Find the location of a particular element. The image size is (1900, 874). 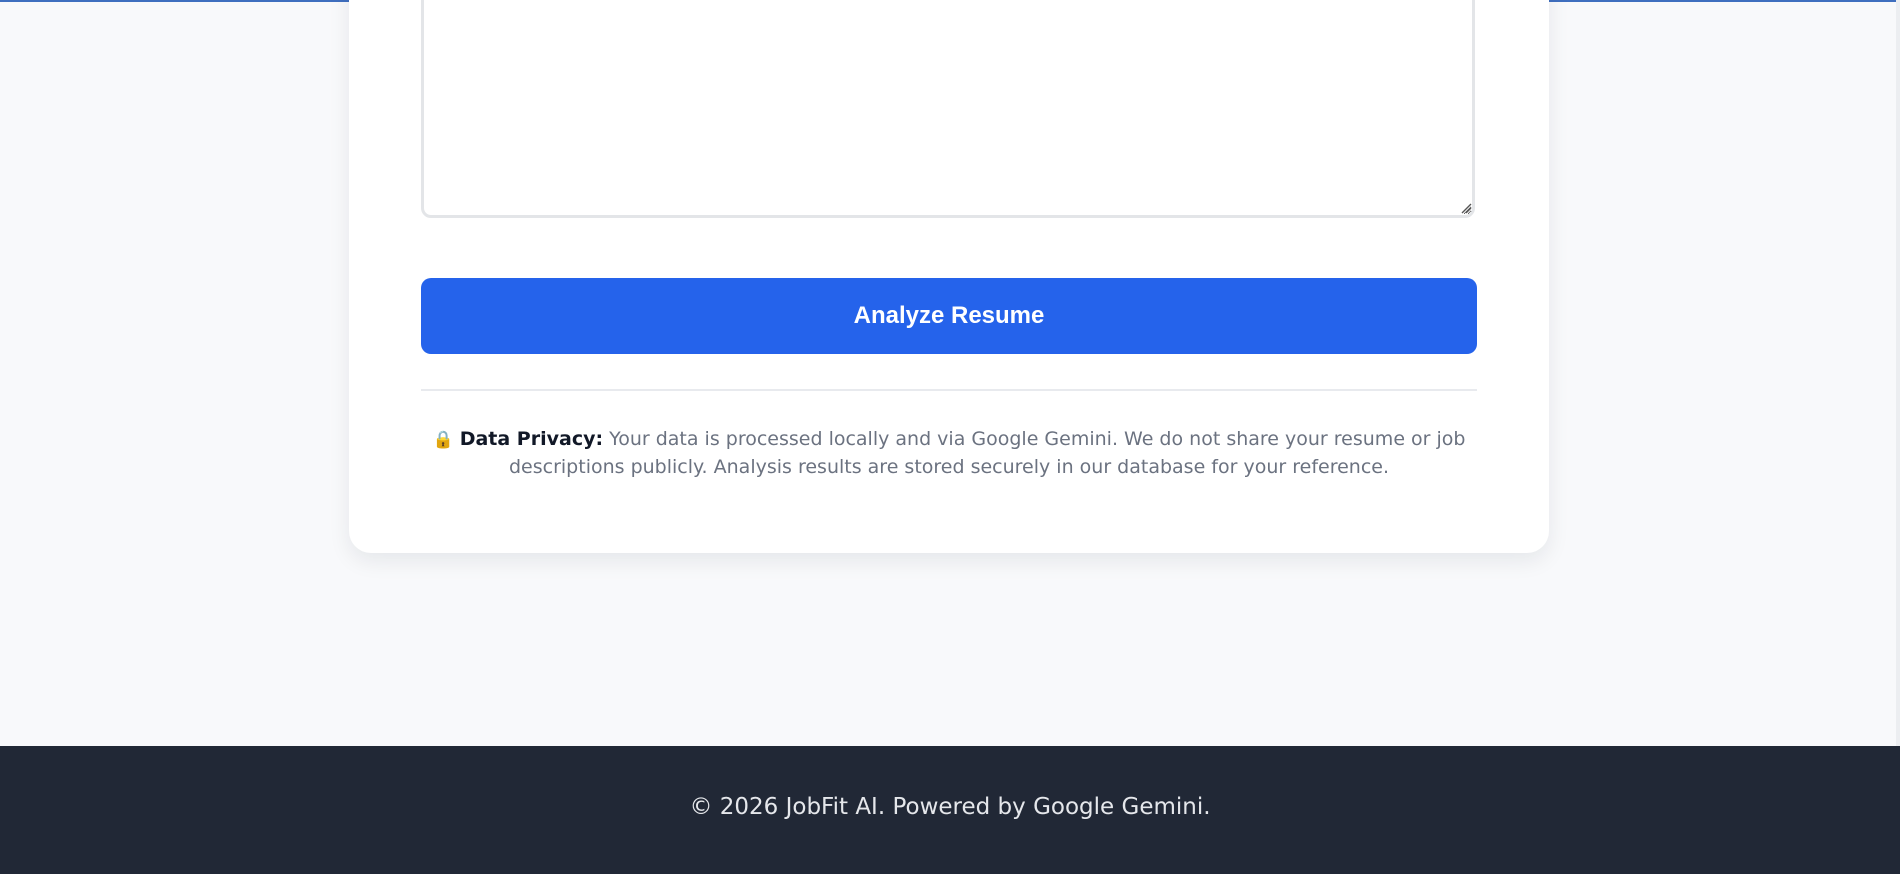

analyze-resume-button: Analyze Resume is located at coordinates (949, 316).